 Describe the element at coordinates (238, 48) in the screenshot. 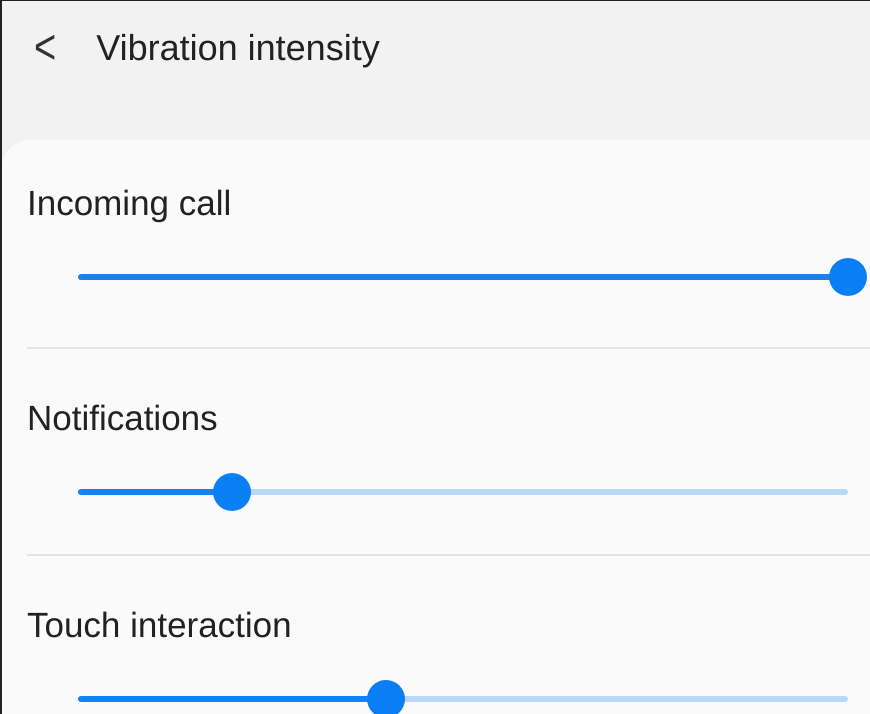

I see `screen-title: Vibration intensity` at that location.